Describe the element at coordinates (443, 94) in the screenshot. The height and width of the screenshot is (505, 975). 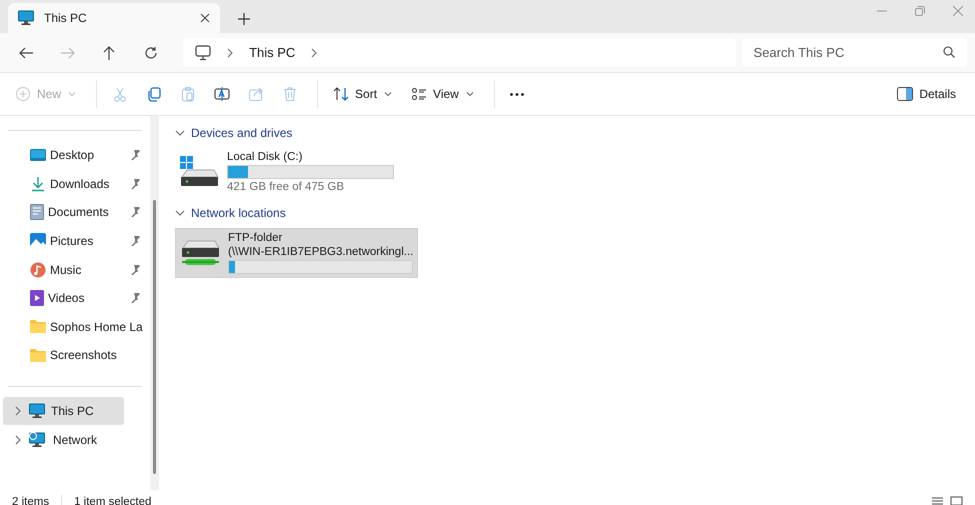
I see `view-button: View` at that location.